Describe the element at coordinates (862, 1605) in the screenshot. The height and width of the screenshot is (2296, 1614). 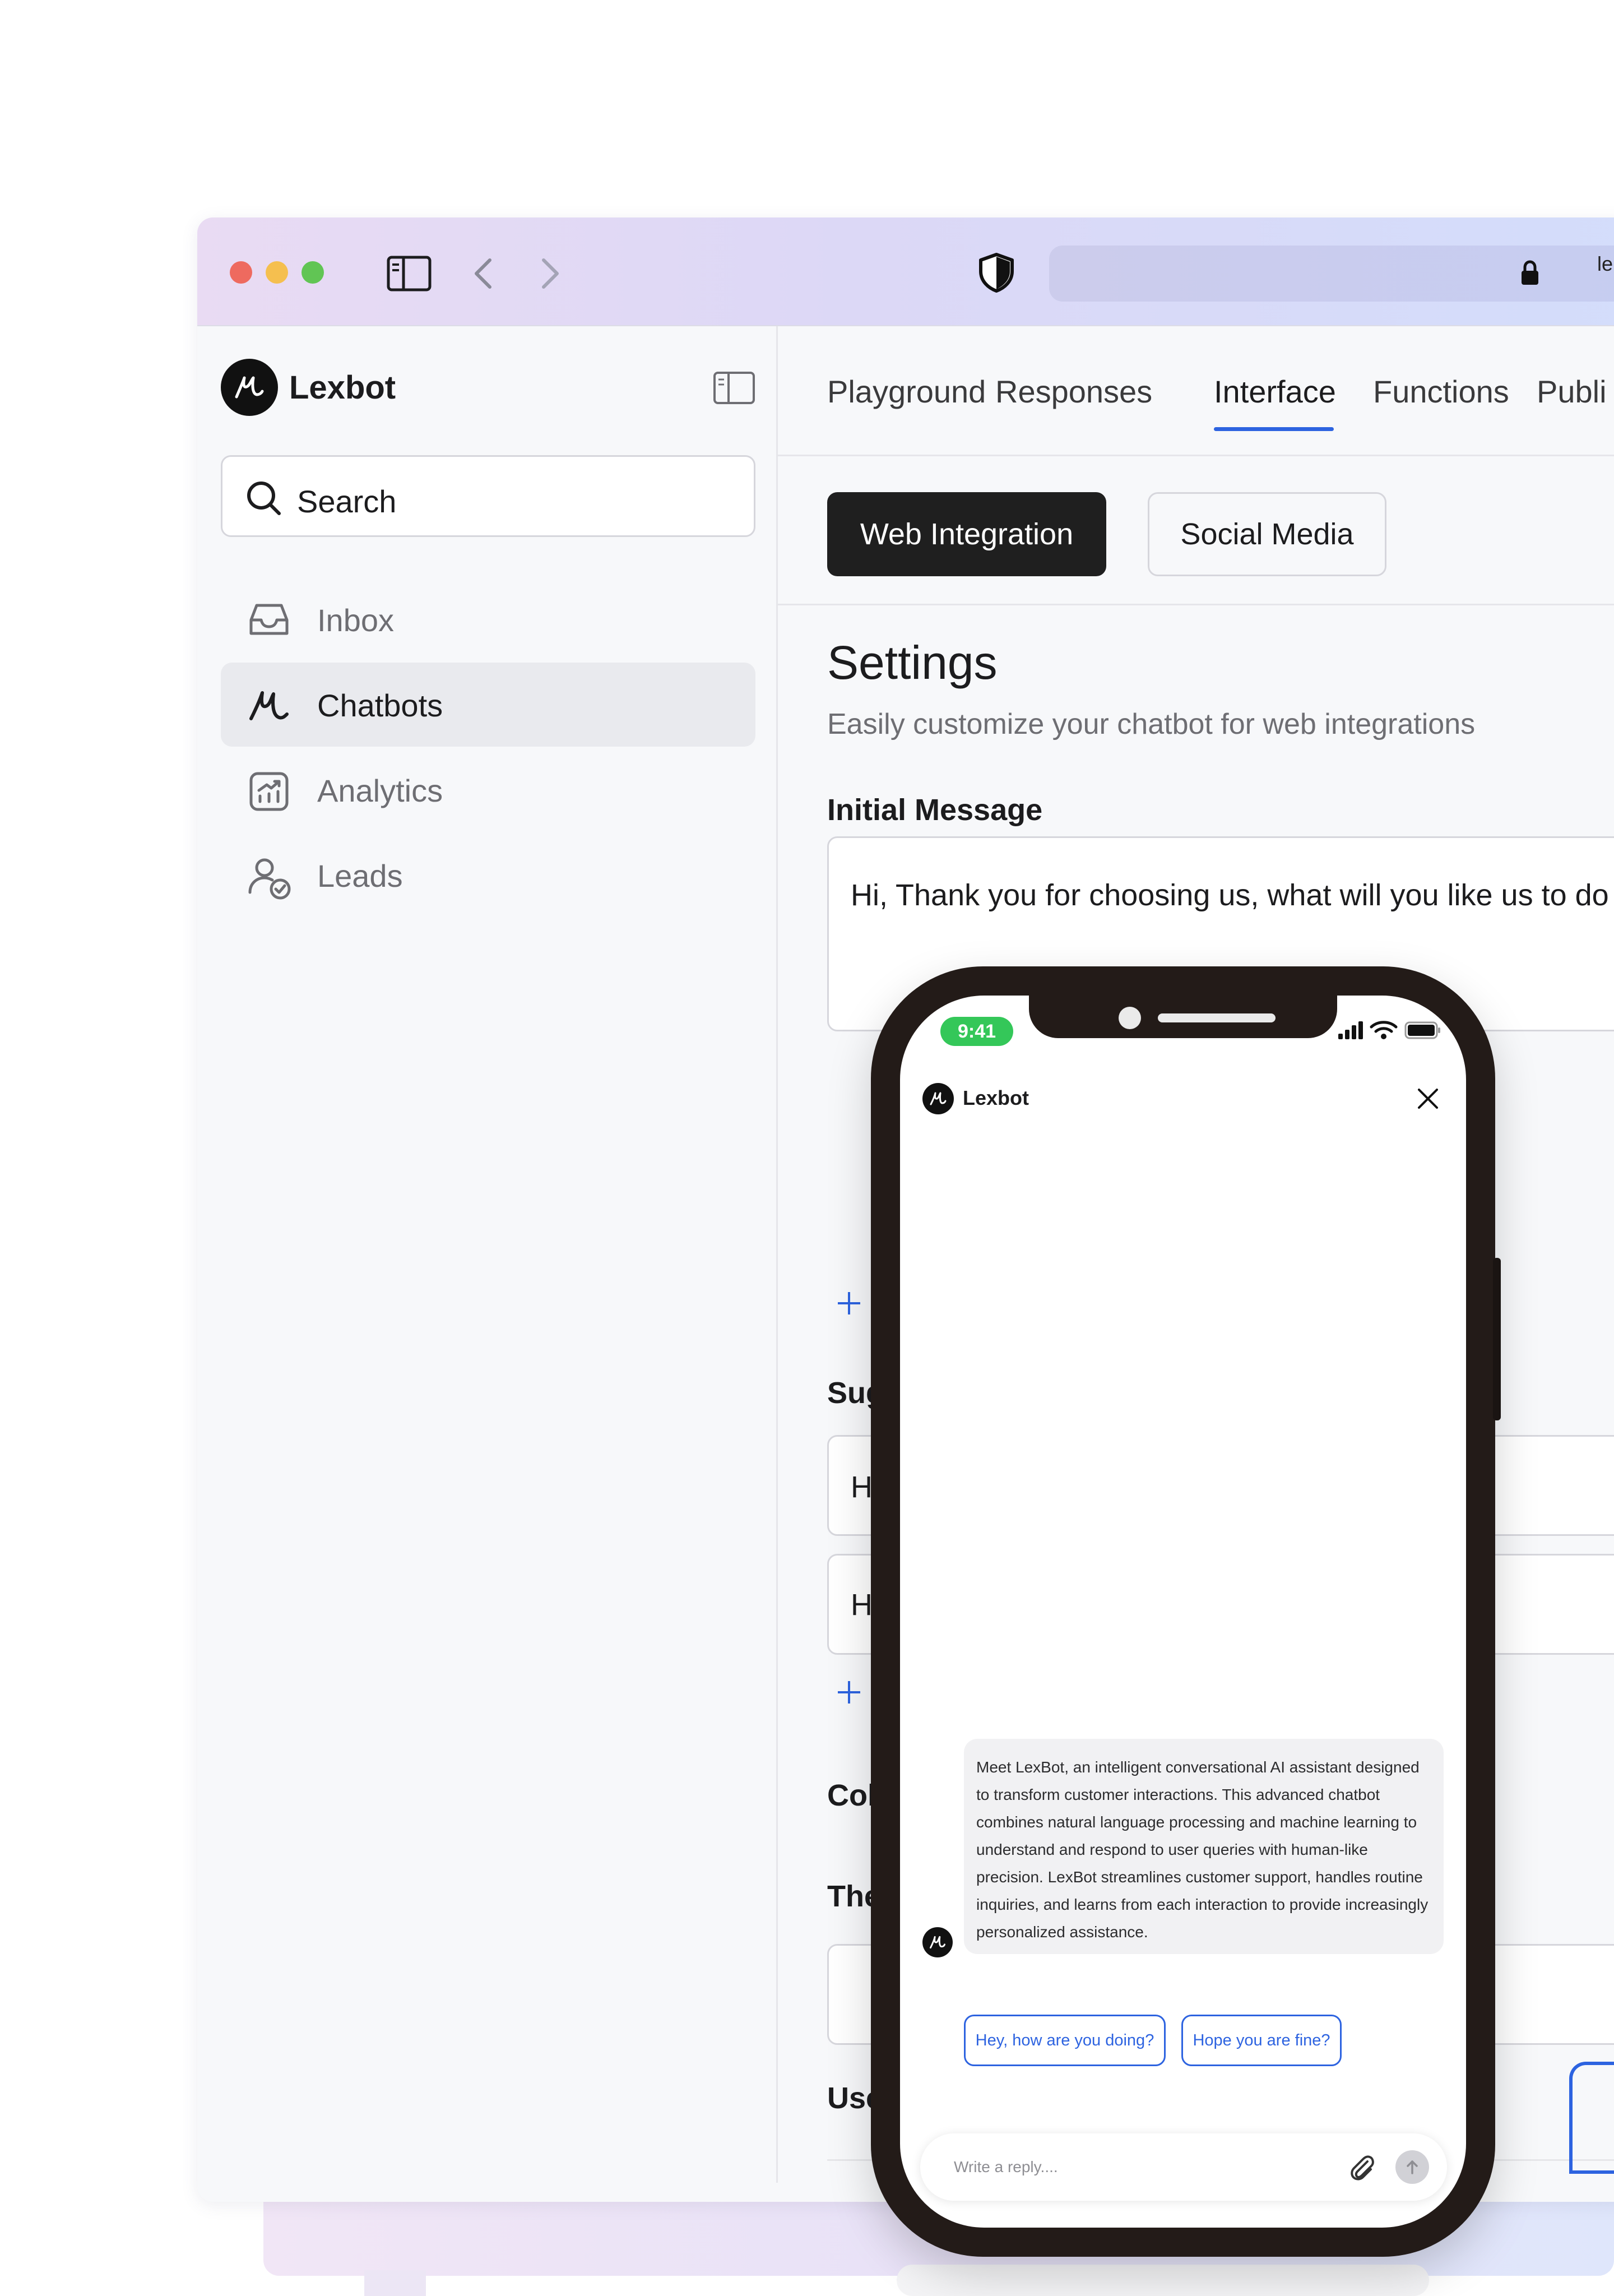
I see `suggestion-value-2: H` at that location.